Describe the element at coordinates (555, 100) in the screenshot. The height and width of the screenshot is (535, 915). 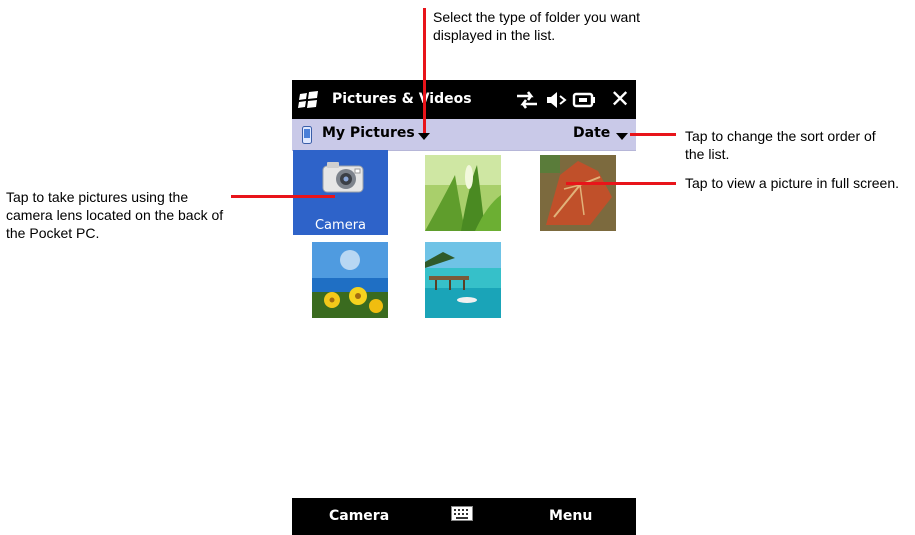
I see `volume-icon` at that location.